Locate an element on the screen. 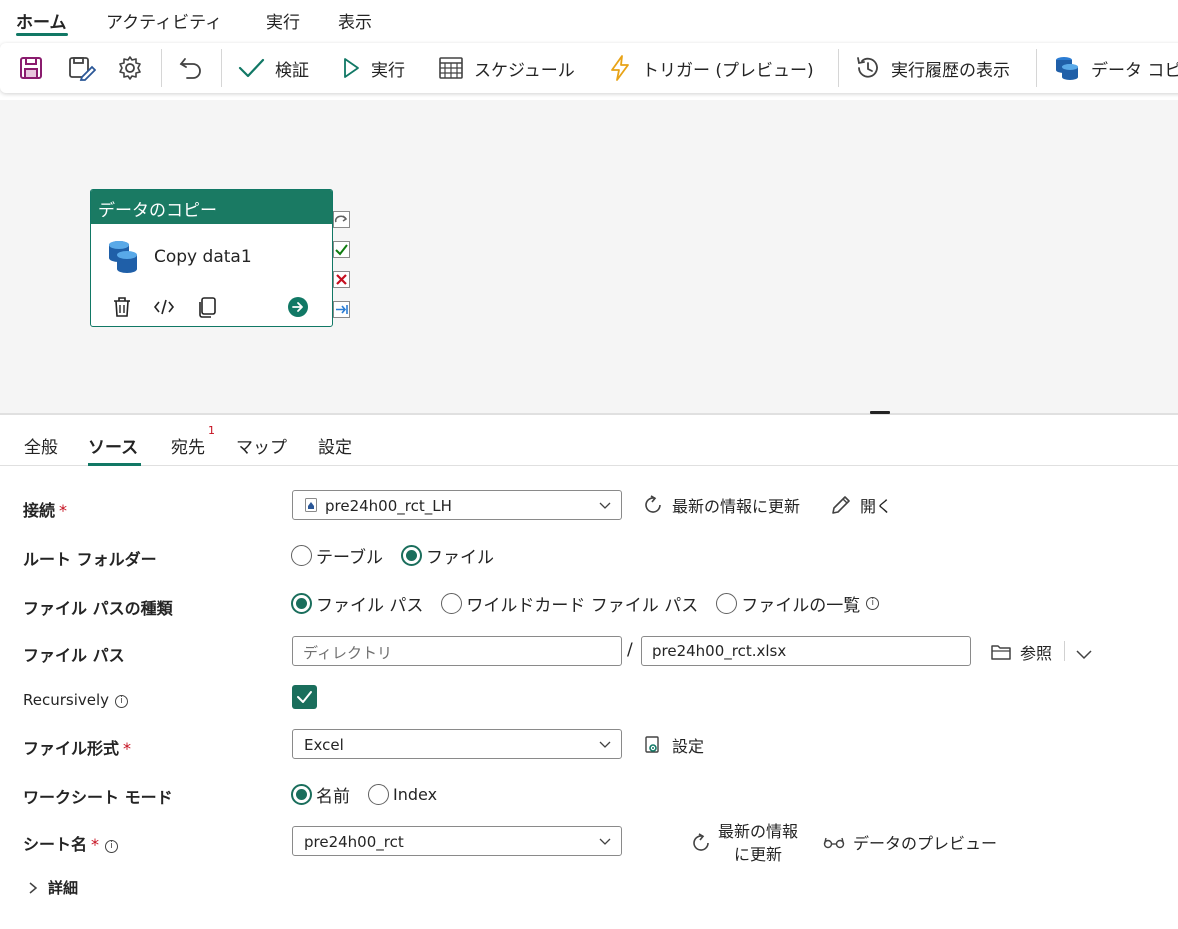  format-settings-button: 設定 is located at coordinates (673, 745).